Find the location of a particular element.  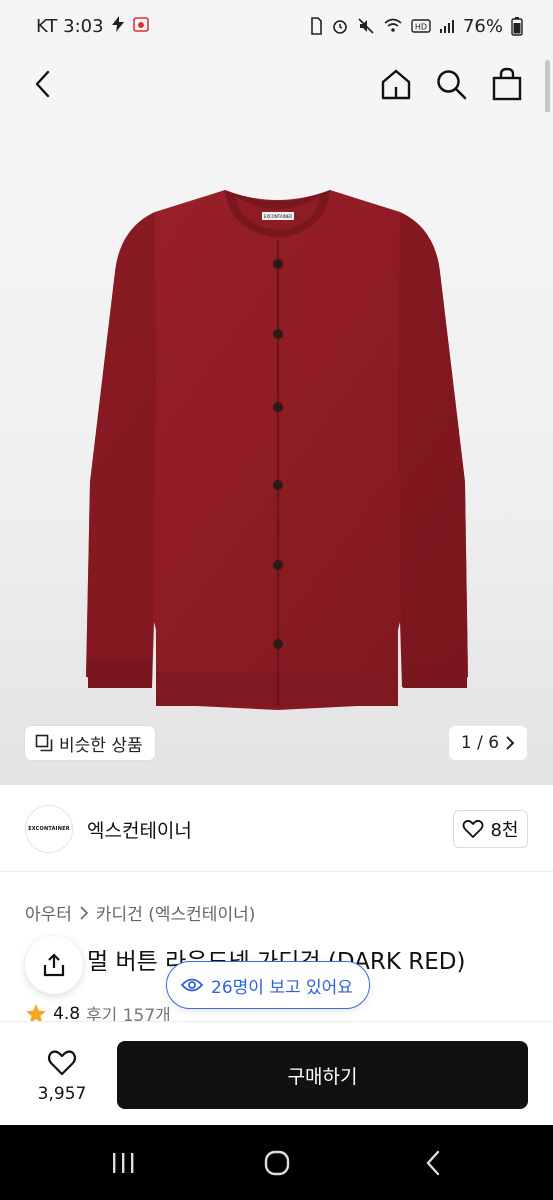

share-icon is located at coordinates (54, 965).